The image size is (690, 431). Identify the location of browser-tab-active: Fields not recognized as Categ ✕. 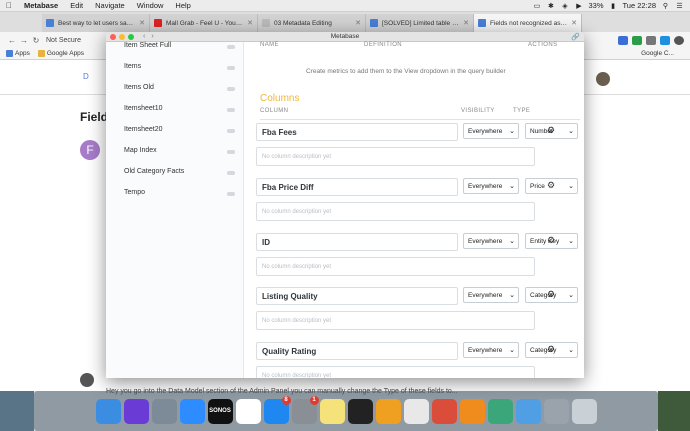
(528, 23).